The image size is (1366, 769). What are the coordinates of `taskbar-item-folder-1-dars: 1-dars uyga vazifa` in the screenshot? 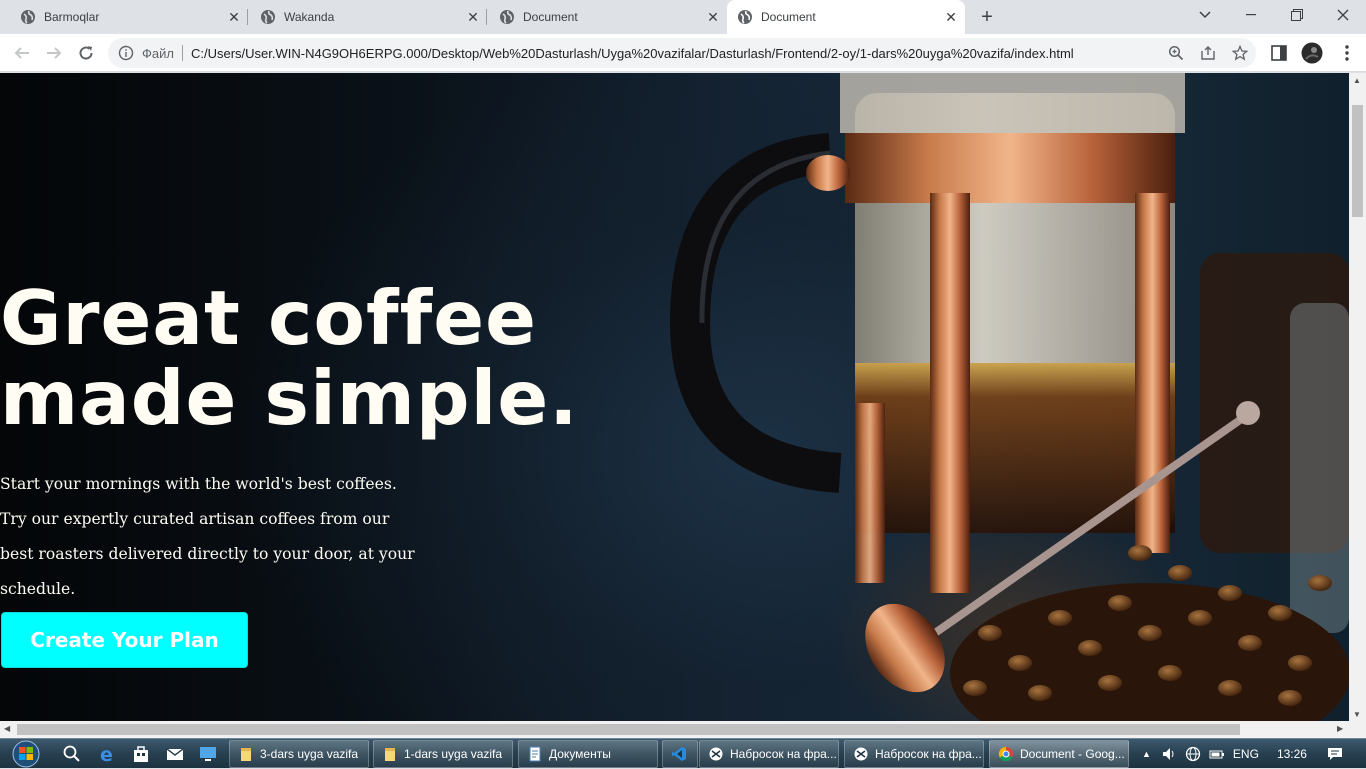 It's located at (443, 754).